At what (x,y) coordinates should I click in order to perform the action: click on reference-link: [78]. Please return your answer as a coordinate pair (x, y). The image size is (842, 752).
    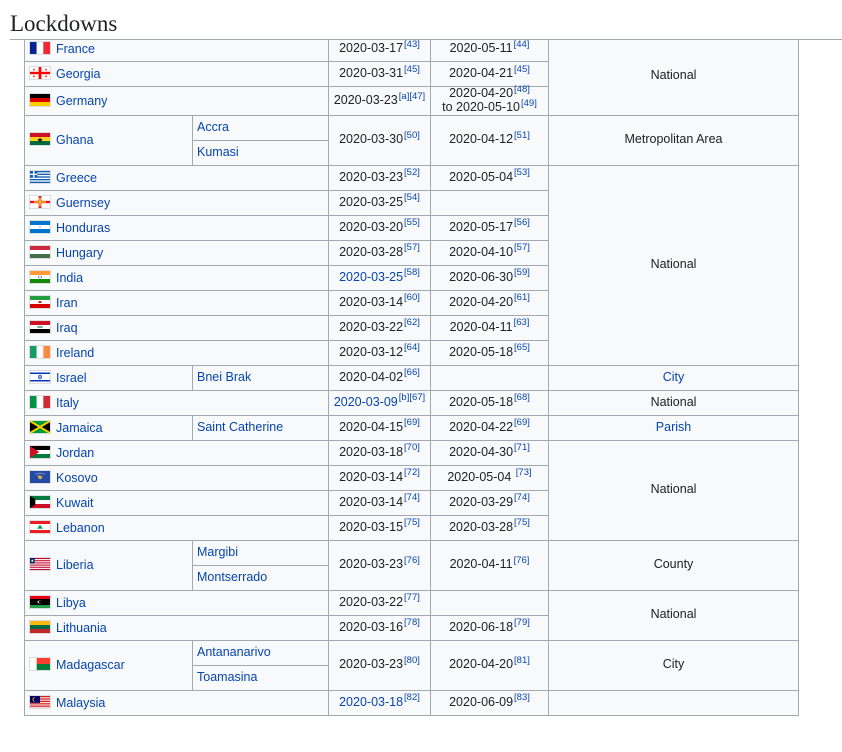
    Looking at the image, I should click on (412, 622).